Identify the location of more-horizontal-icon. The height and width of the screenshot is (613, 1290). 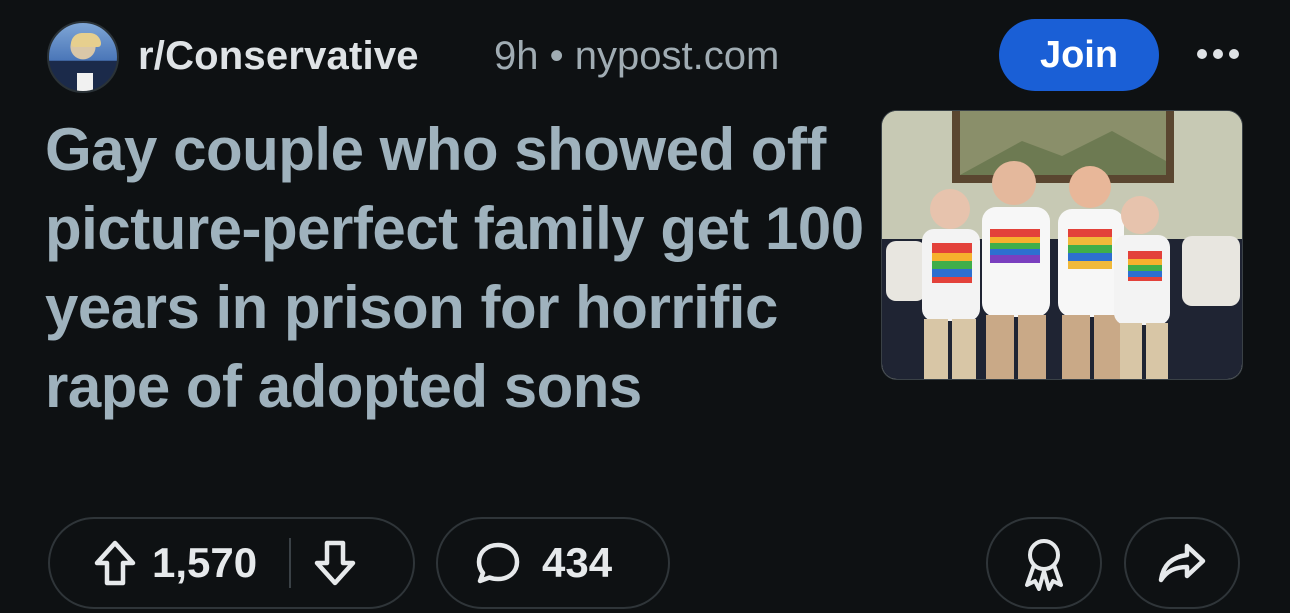
(1218, 54).